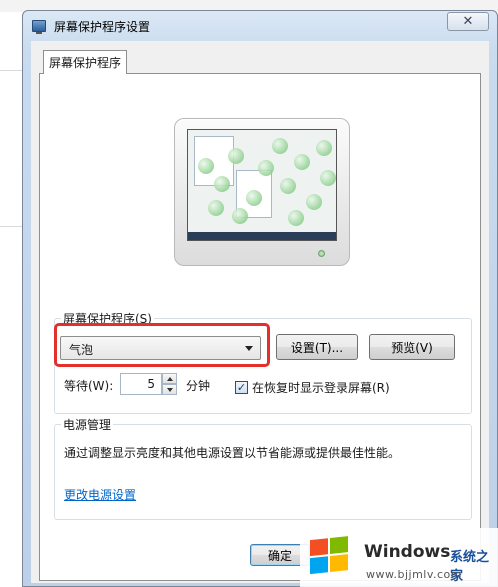 The image size is (498, 587). I want to click on window-title: 屏幕保护程序设置, so click(102, 27).